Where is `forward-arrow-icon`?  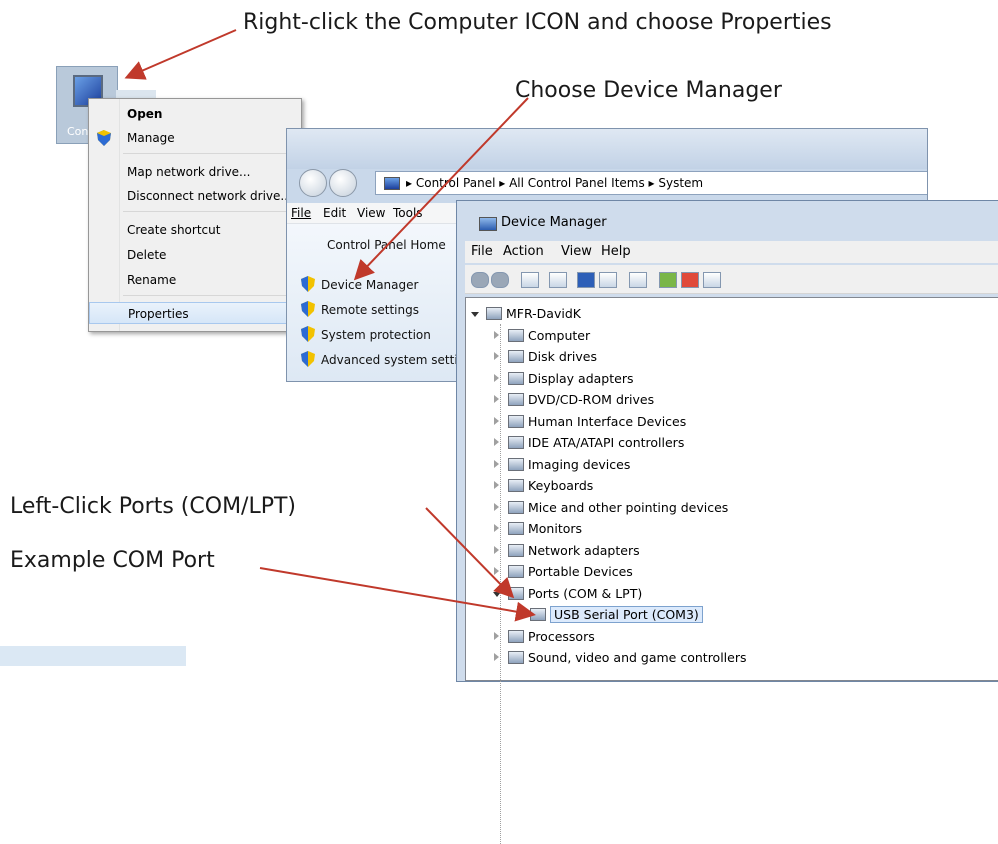
forward-arrow-icon is located at coordinates (500, 280).